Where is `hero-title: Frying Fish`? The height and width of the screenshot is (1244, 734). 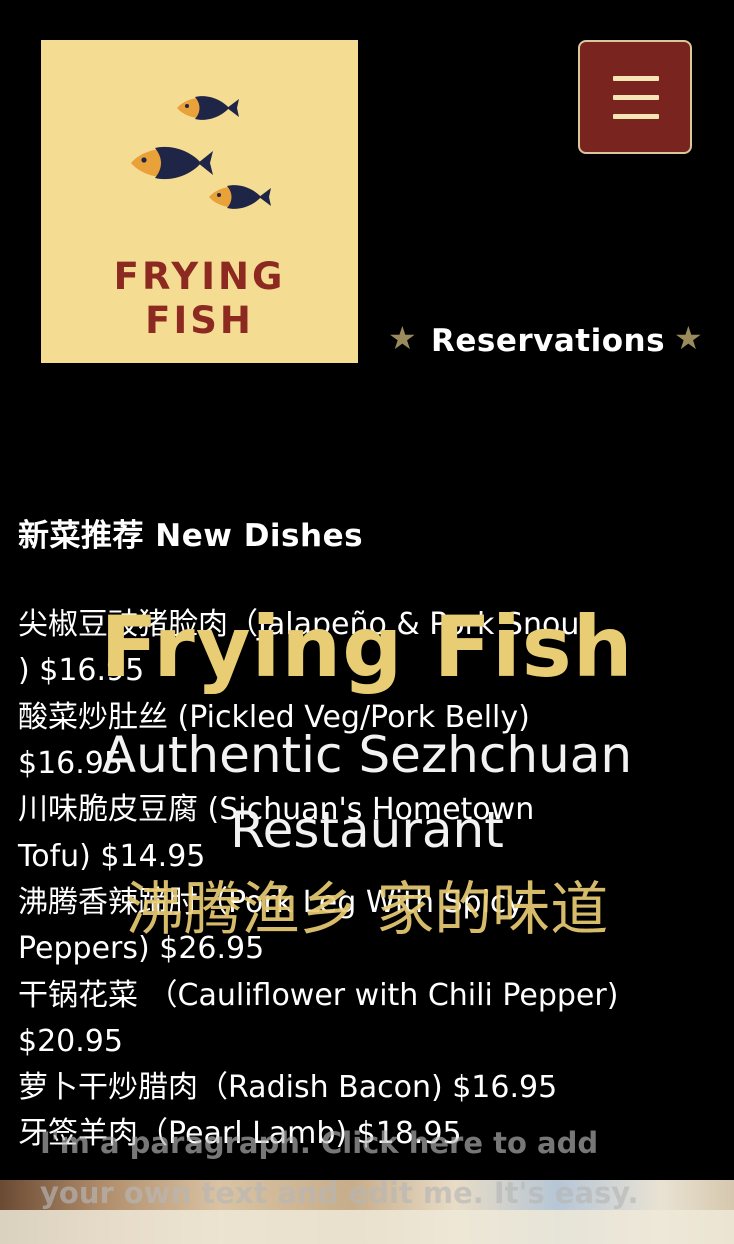 hero-title: Frying Fish is located at coordinates (367, 647).